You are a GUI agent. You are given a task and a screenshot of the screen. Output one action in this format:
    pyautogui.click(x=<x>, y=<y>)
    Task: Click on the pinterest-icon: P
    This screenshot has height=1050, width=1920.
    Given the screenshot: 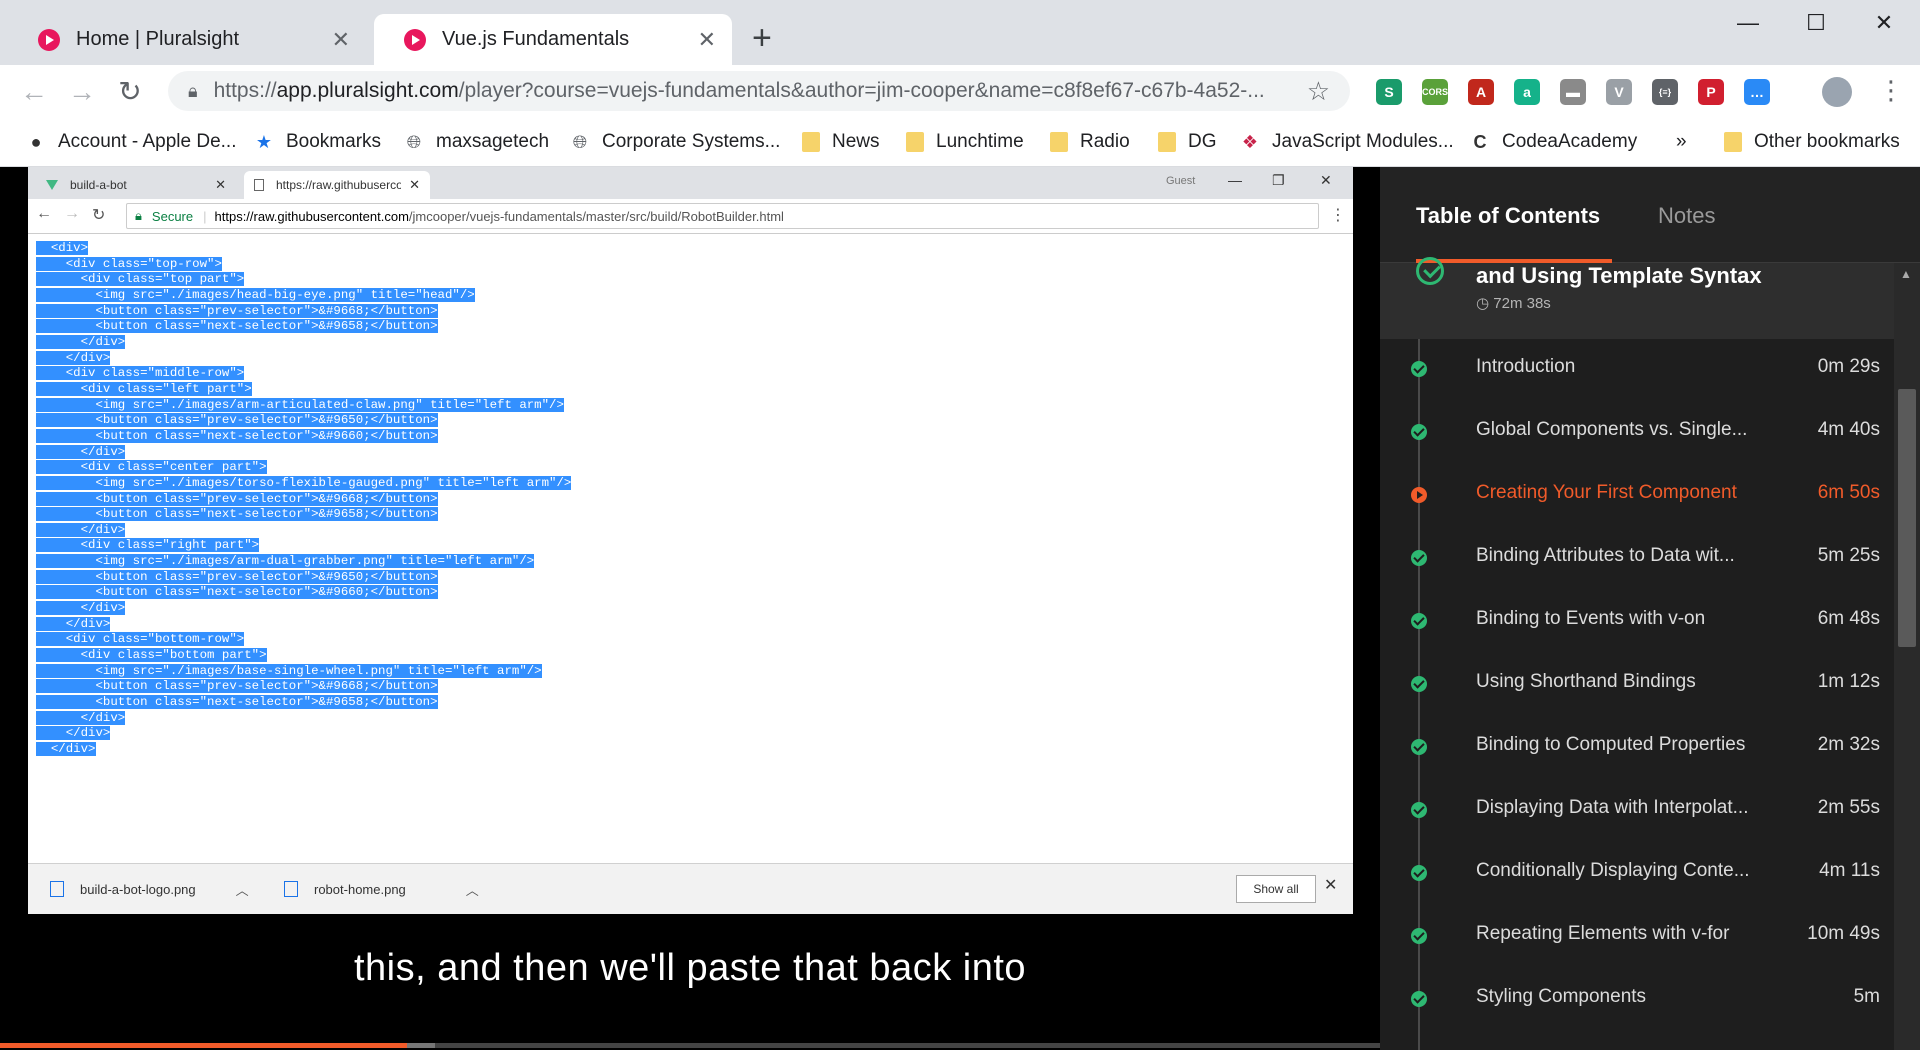 What is the action you would take?
    pyautogui.click(x=1711, y=92)
    